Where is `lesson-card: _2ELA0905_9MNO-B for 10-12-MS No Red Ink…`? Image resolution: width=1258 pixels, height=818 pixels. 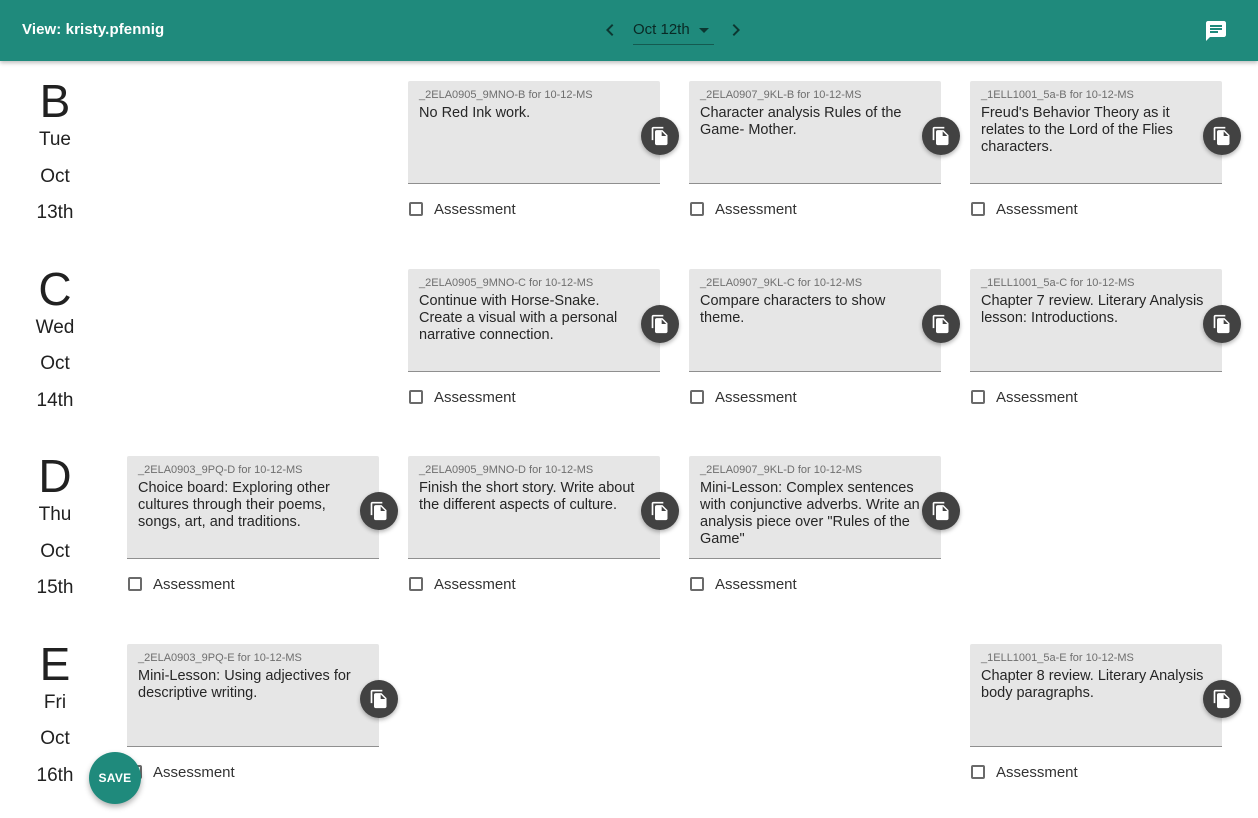 lesson-card: _2ELA0905_9MNO-B for 10-12-MS No Red Ink… is located at coordinates (543, 132).